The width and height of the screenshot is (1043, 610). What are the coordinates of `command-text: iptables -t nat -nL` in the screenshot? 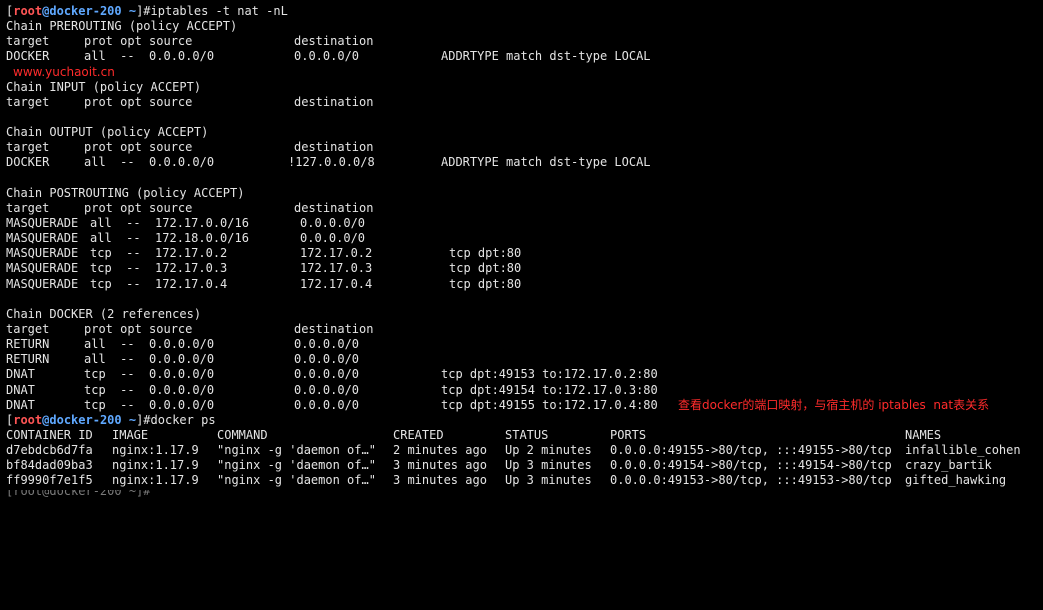 It's located at (219, 11).